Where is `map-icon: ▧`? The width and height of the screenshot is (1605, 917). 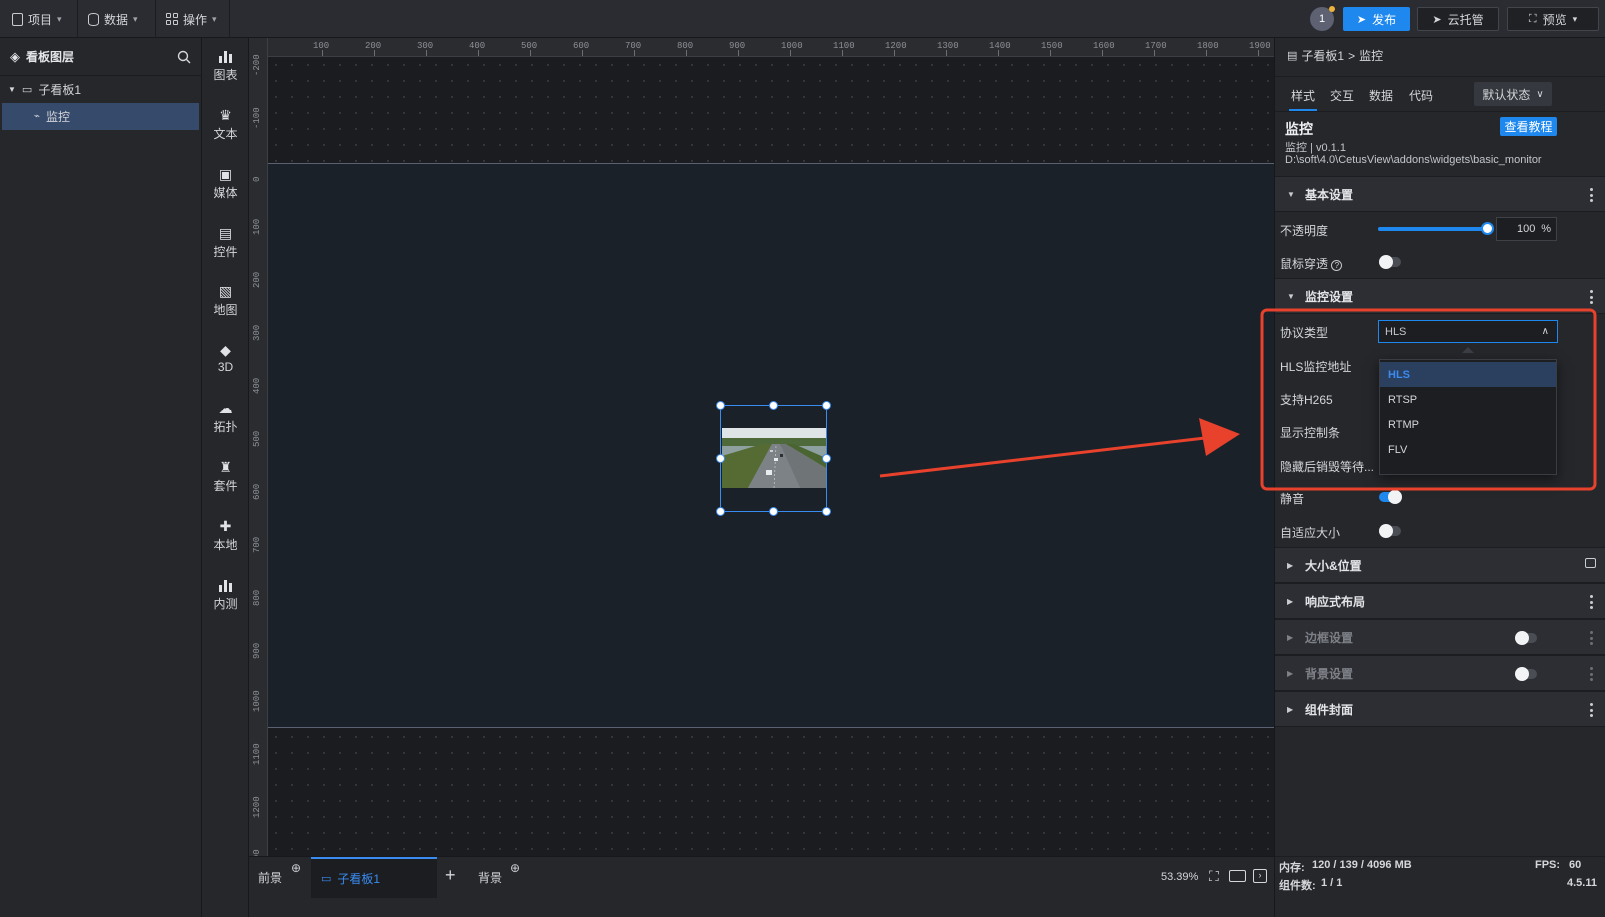
map-icon: ▧ is located at coordinates (225, 291).